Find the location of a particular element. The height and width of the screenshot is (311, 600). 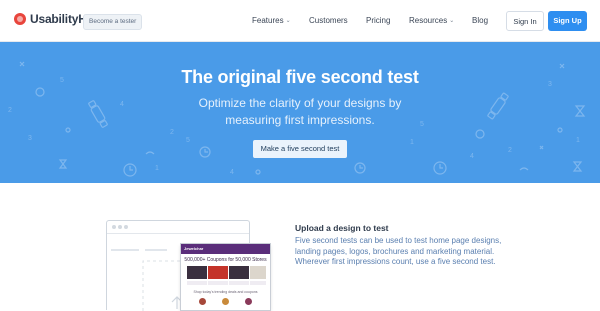

preview-header: Jewelchar is located at coordinates (225, 249).